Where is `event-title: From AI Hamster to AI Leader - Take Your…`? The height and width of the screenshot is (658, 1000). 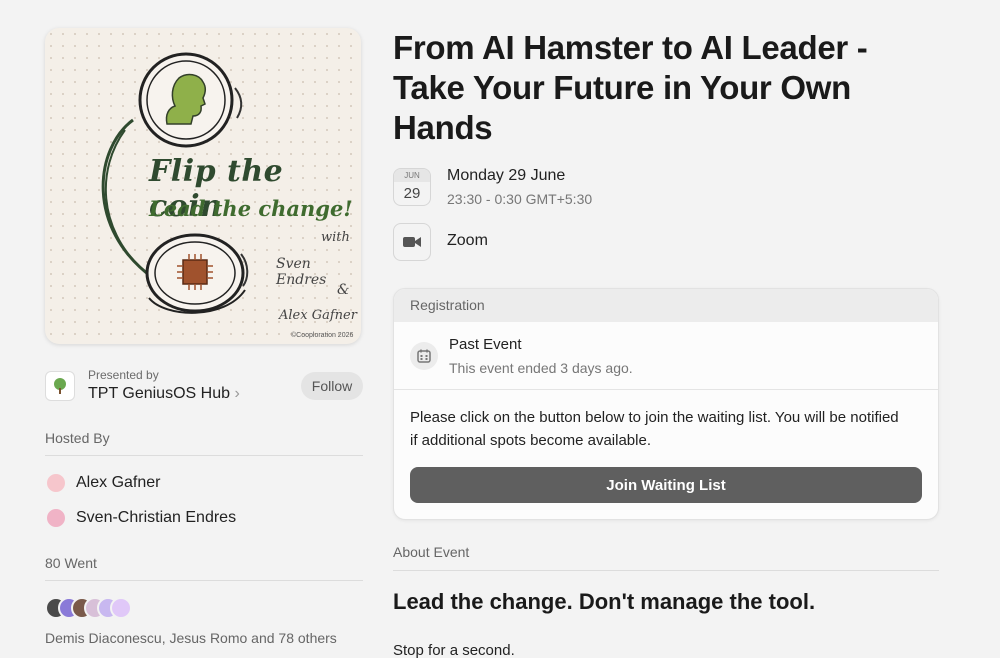 event-title: From AI Hamster to AI Leader - Take Your… is located at coordinates (630, 87).